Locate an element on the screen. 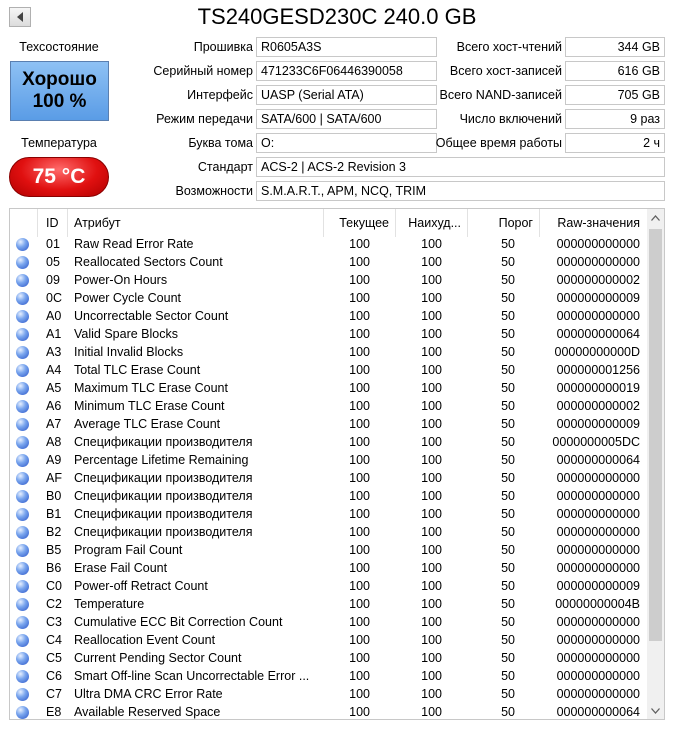 Image resolution: width=674 pixels, height=729 pixels. table-row: C2 Temperature 100 100 50 00000000004B is located at coordinates (329, 604).